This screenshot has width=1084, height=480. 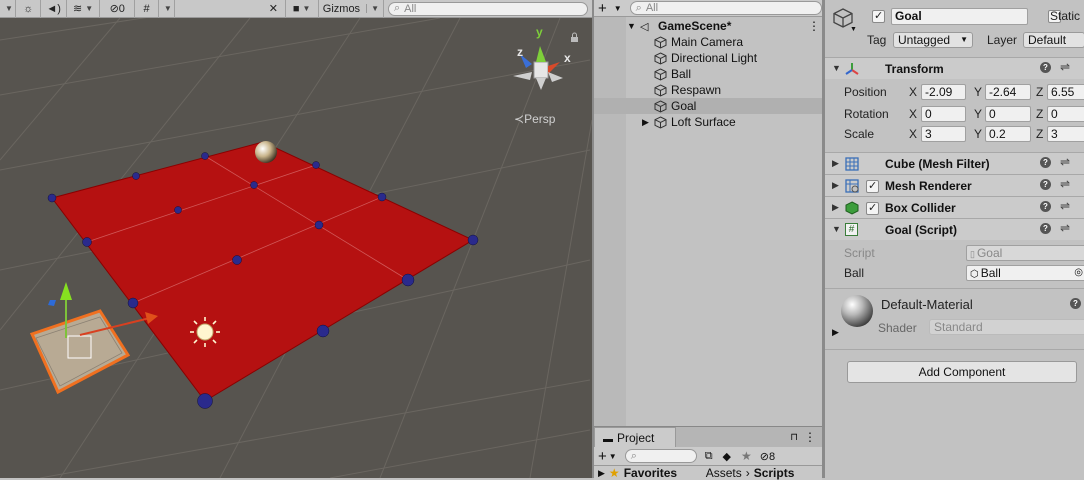 What do you see at coordinates (943, 92) in the screenshot?
I see `position-x-field: -2.09` at bounding box center [943, 92].